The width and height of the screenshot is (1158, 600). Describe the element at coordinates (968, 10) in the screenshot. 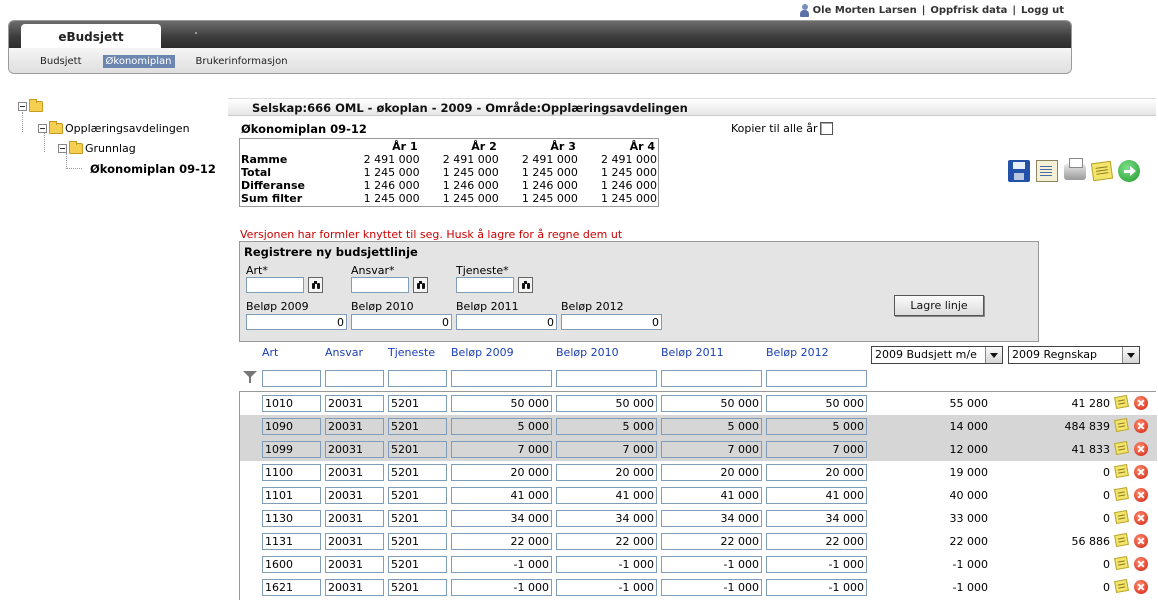

I see `refresh-data-link: Oppfrisk data` at that location.